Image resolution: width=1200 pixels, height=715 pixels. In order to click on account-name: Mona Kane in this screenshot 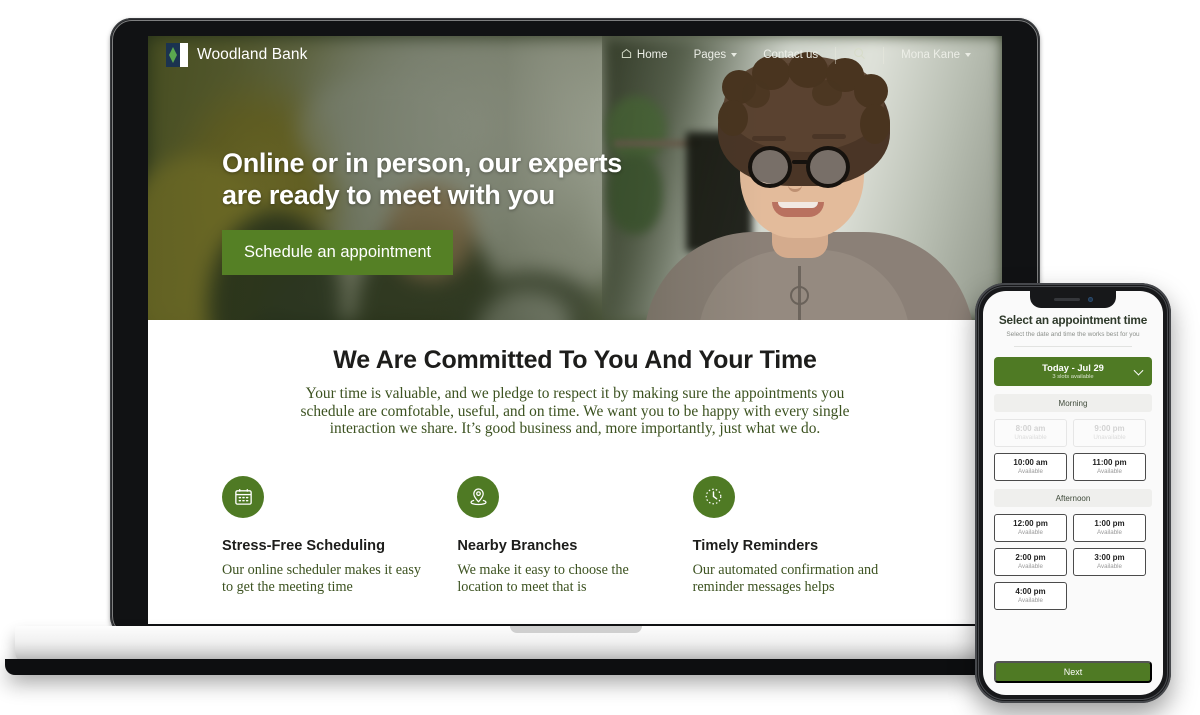, I will do `click(930, 55)`.